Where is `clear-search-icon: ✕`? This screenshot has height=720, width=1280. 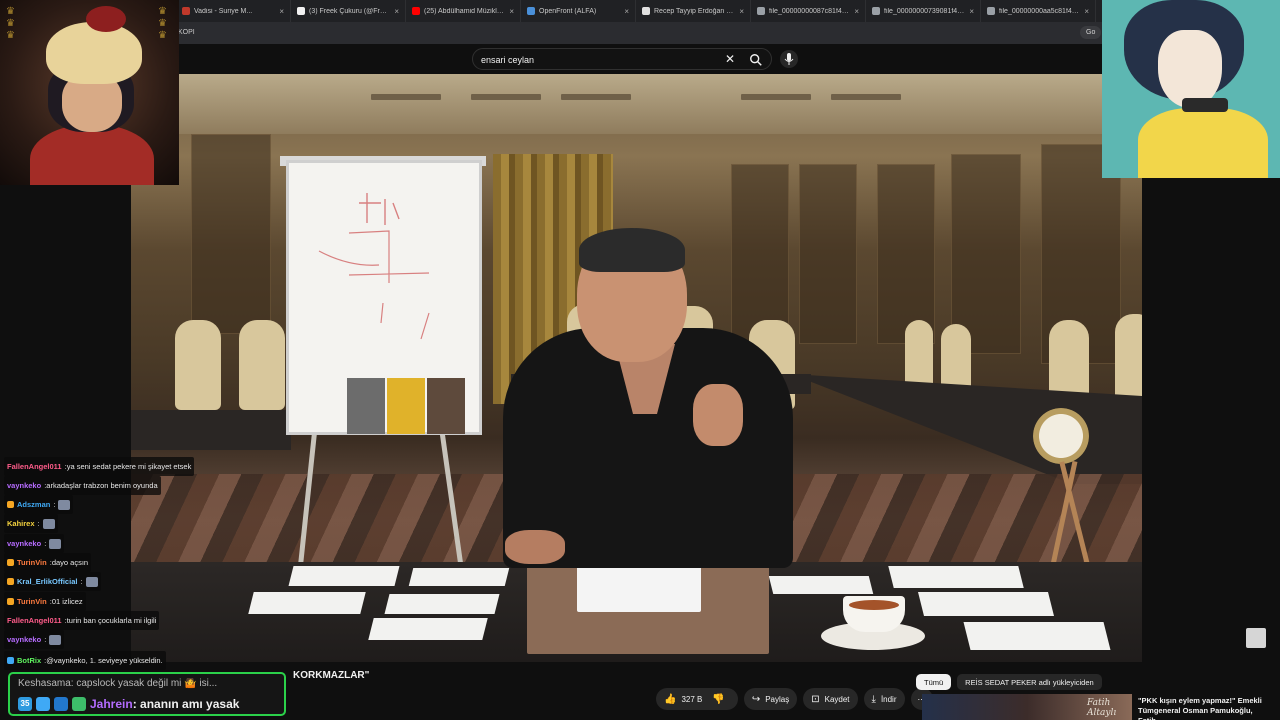
clear-search-icon: ✕ is located at coordinates (730, 59).